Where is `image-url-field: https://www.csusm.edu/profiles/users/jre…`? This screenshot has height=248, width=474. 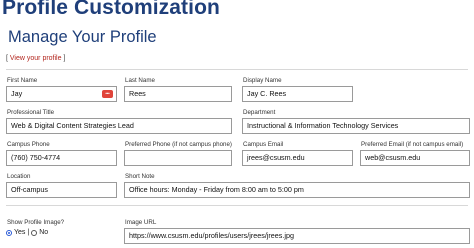
image-url-field: https://www.csusm.edu/profiles/users/jre… is located at coordinates (297, 236).